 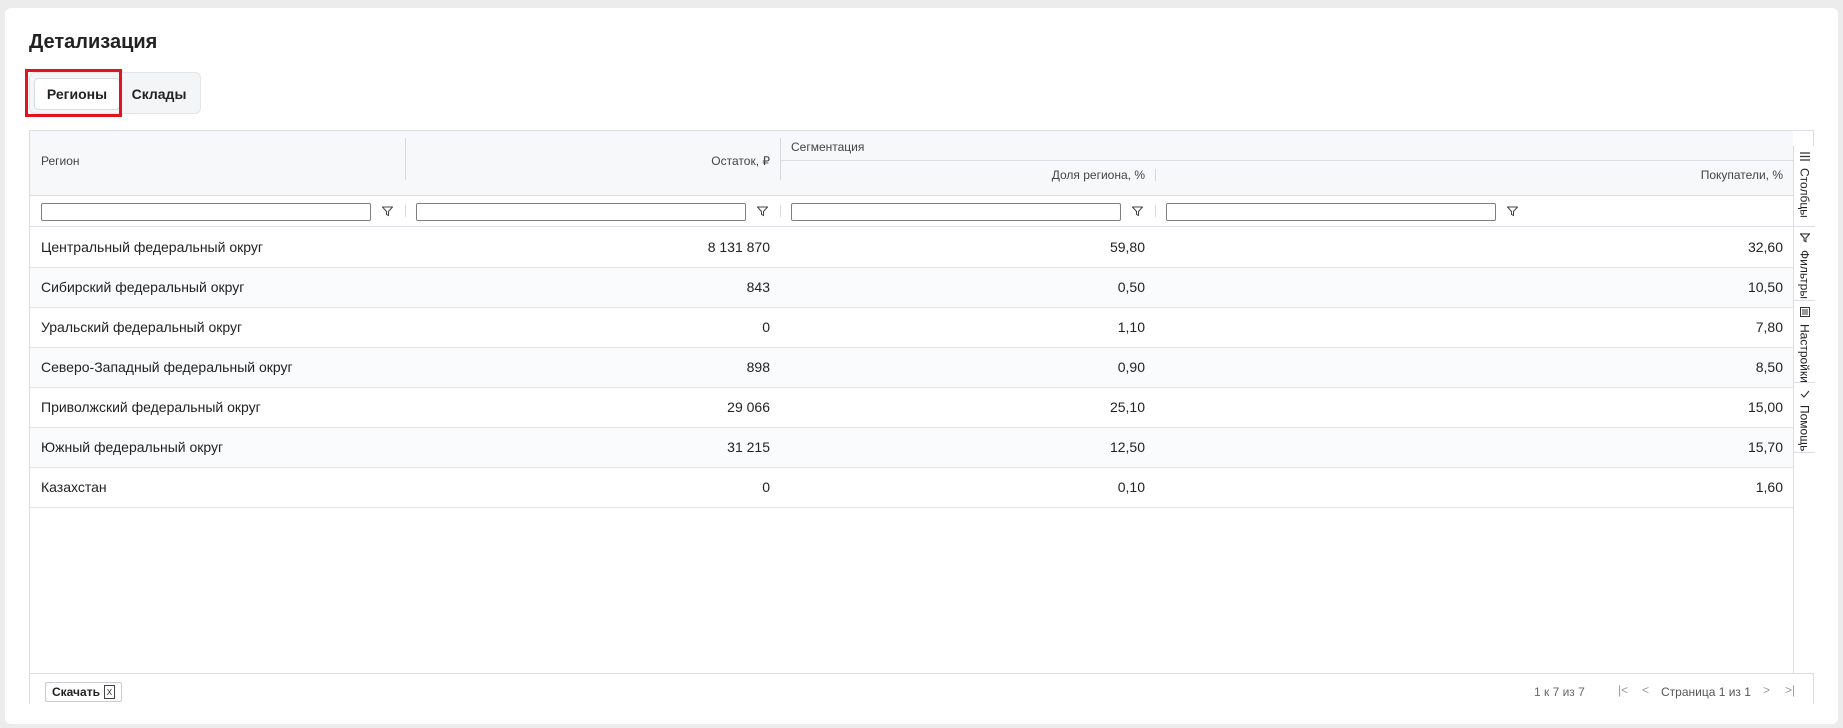 I want to click on side-button-label: Помощь, so click(x=1804, y=428).